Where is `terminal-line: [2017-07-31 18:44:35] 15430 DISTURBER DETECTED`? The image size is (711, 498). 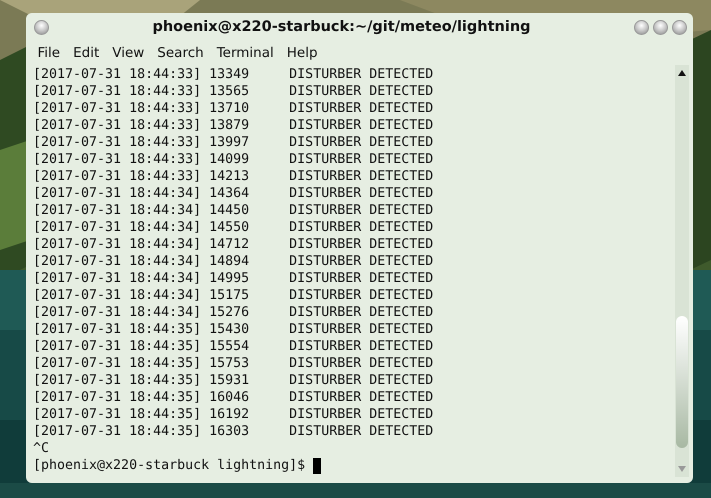 terminal-line: [2017-07-31 18:44:35] 15430 DISTURBER DETECTED is located at coordinates (233, 329).